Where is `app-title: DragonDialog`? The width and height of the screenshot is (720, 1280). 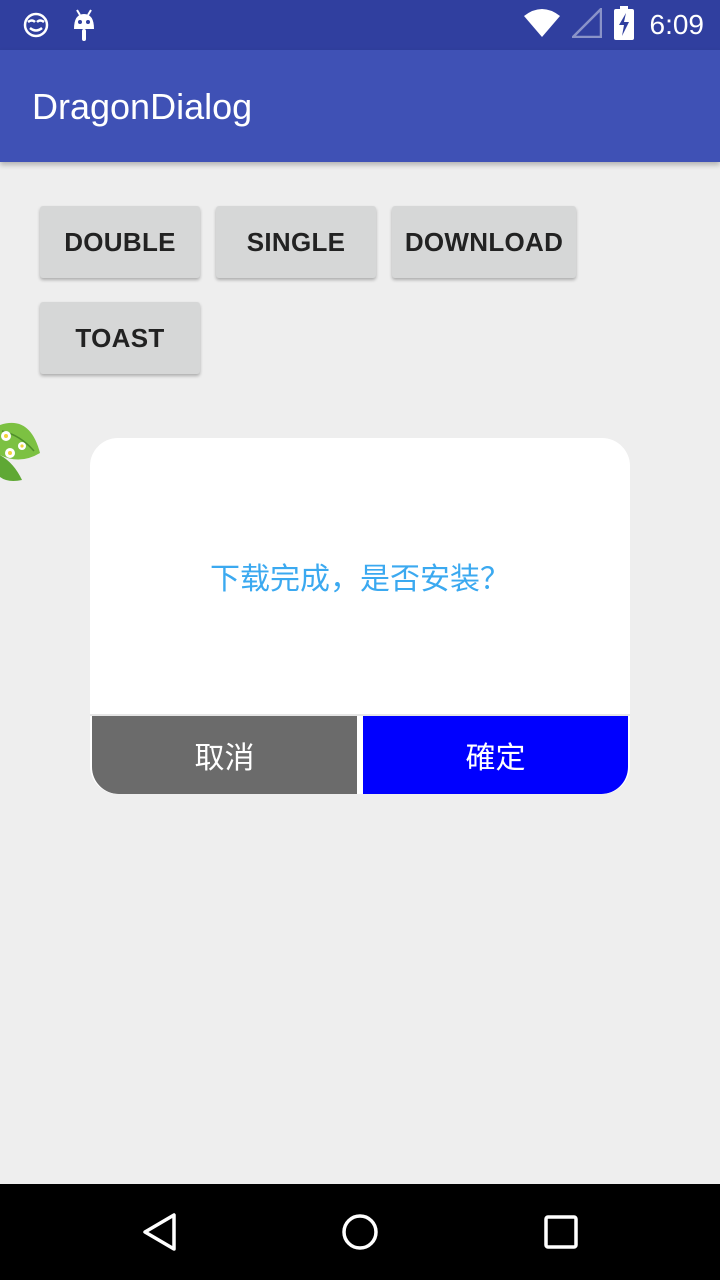
app-title: DragonDialog is located at coordinates (142, 106).